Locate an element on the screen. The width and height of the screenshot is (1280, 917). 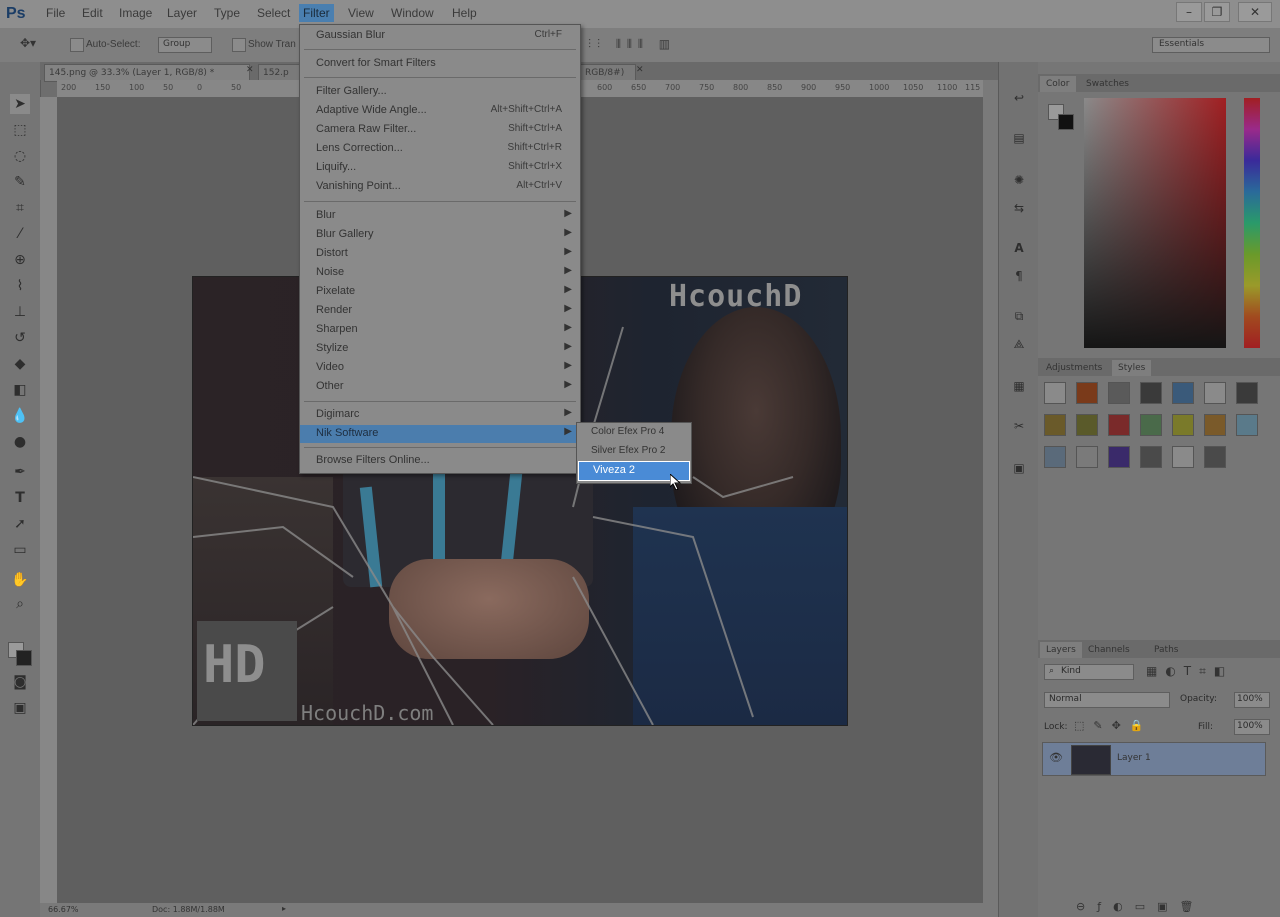
hand-tool-icon: ✋ is located at coordinates (20, 580).